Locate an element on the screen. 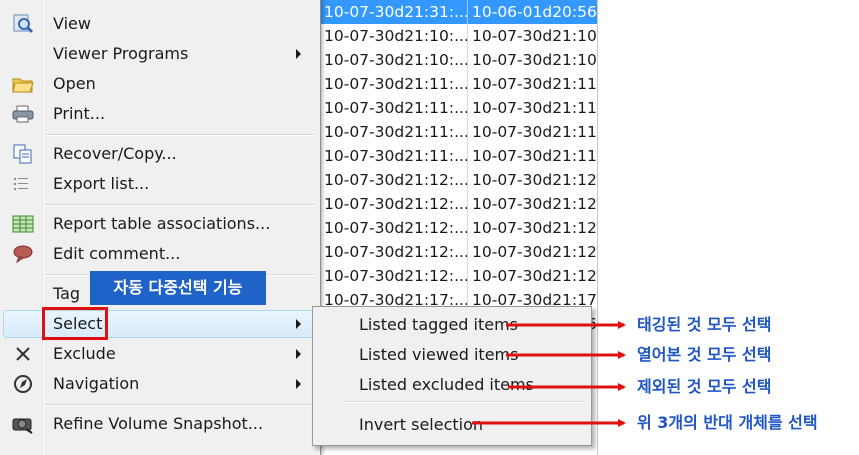 This screenshot has height=455, width=859. note-excluded: 제외된 것 모두 선택 is located at coordinates (704, 386).